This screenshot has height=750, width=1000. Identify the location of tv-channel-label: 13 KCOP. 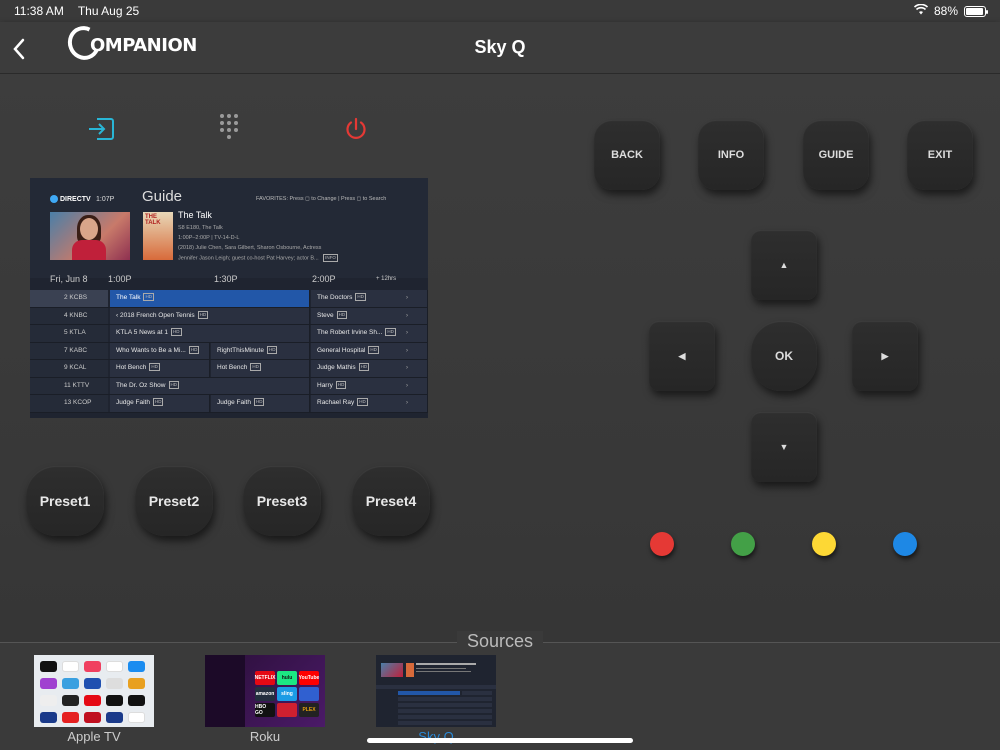
(69, 403).